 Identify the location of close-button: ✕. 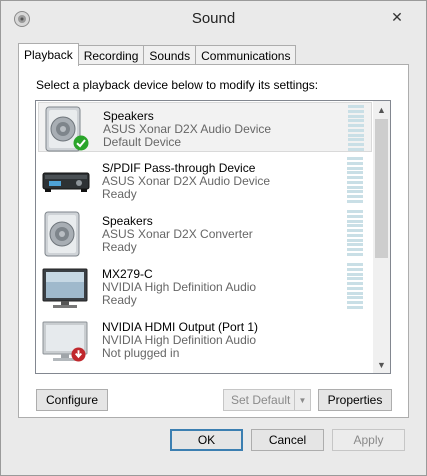
(397, 17).